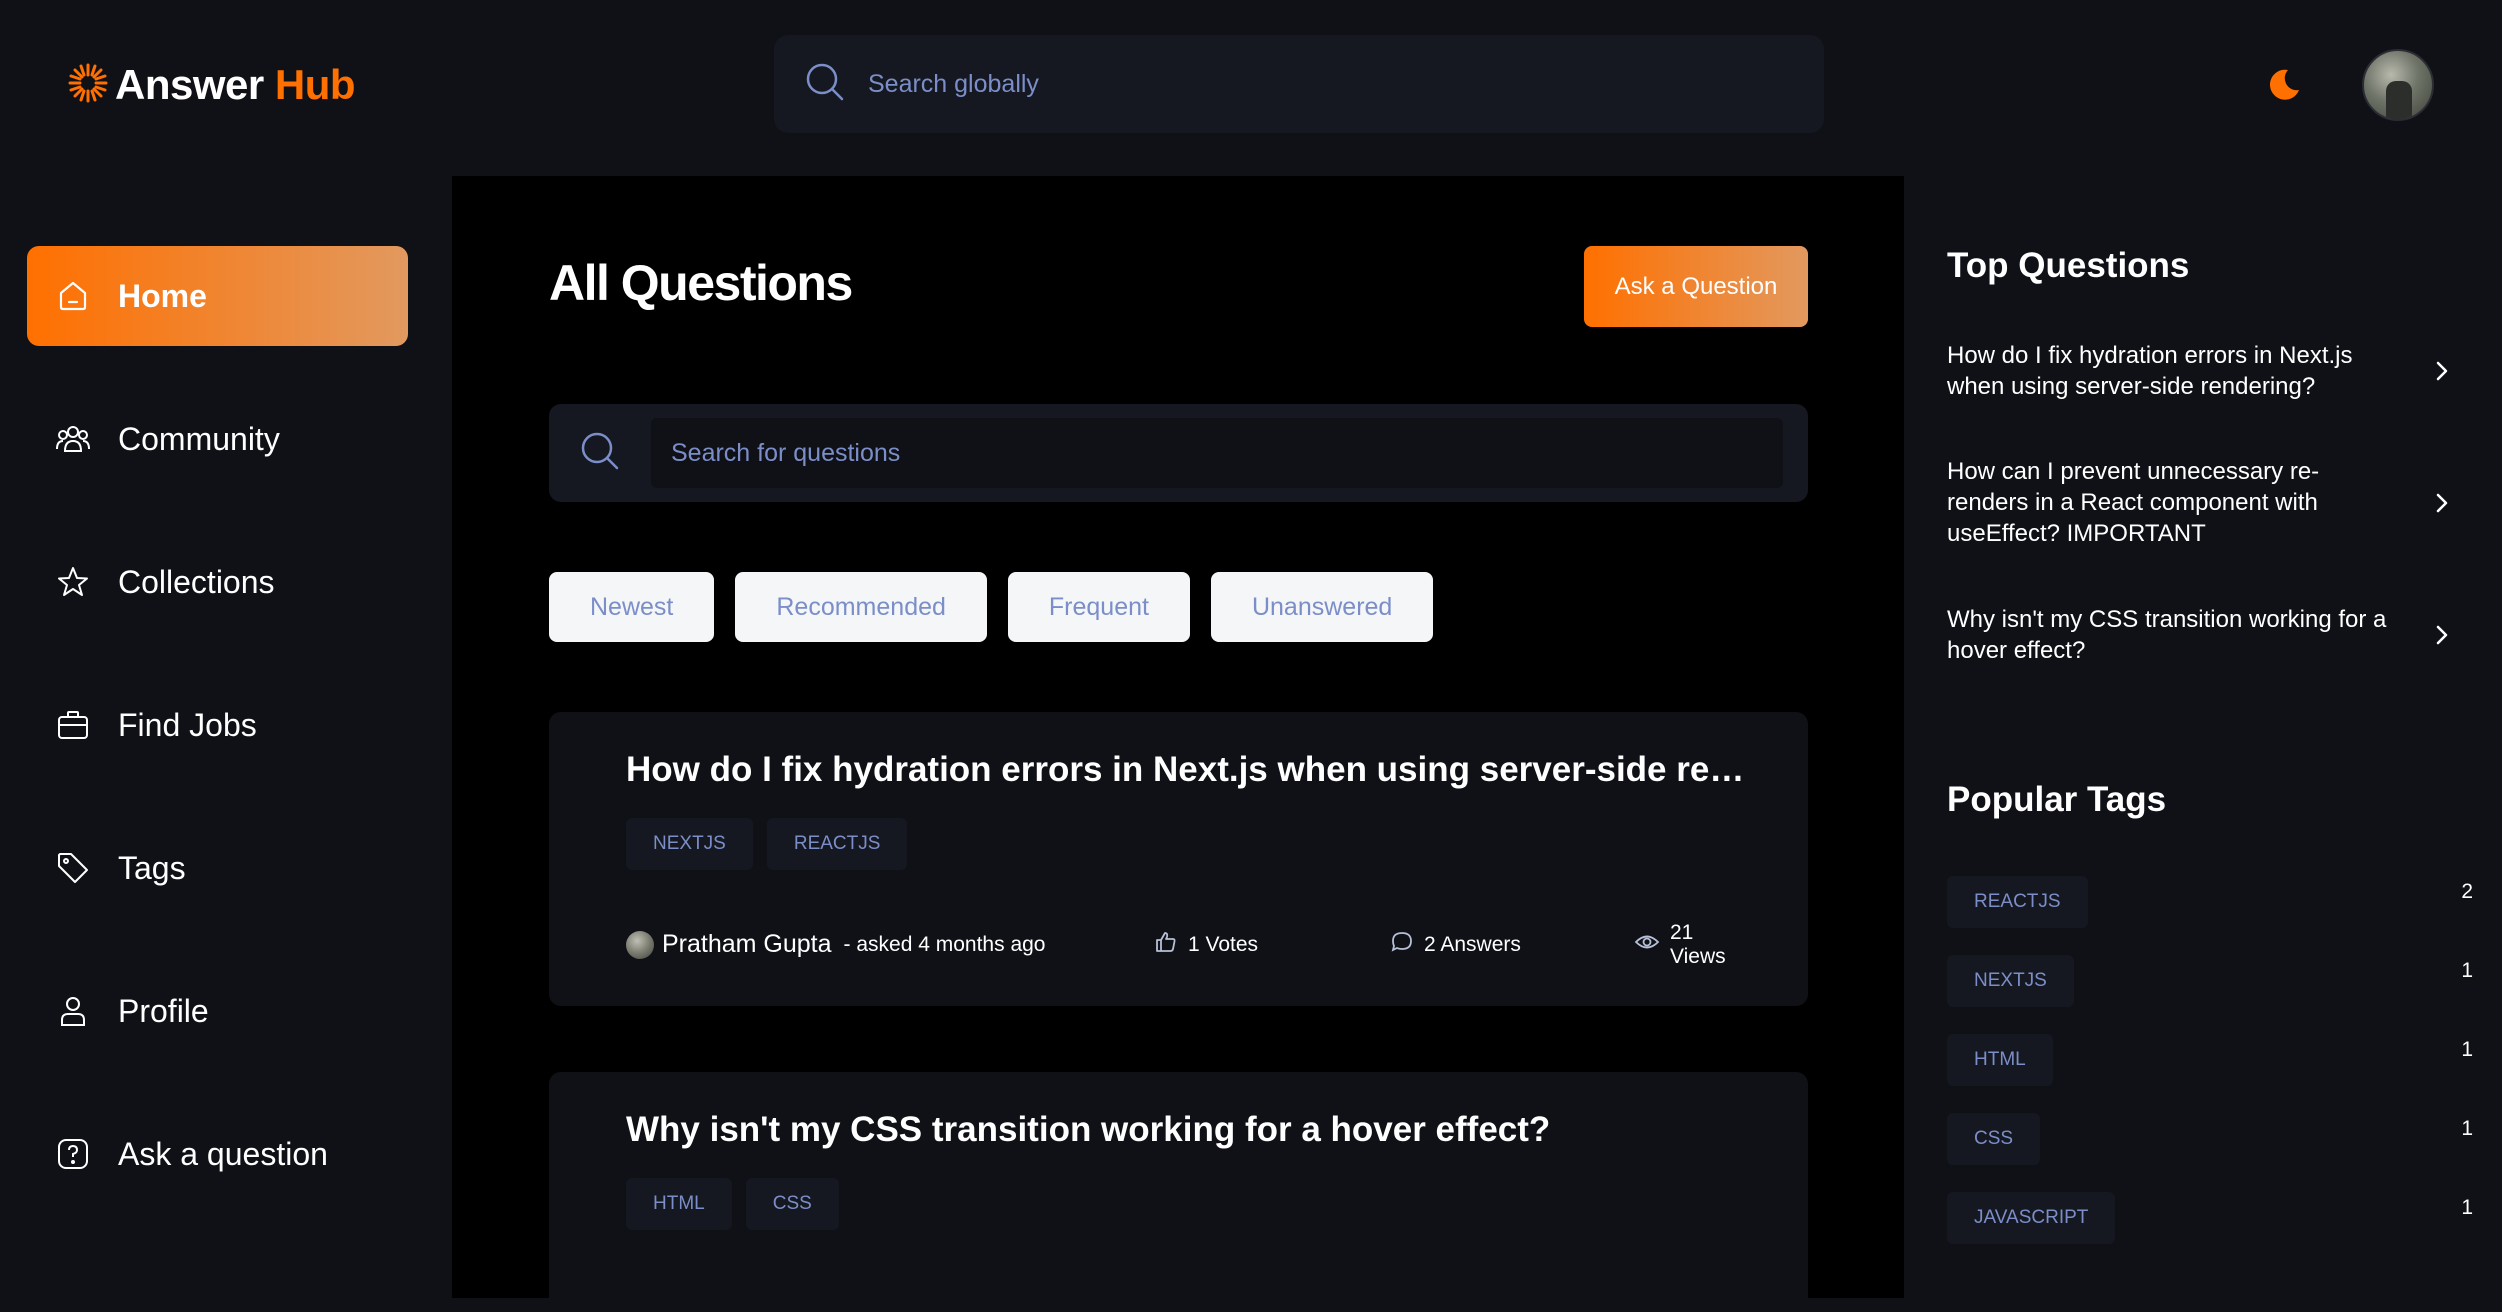  I want to click on briefcase-icon, so click(73, 725).